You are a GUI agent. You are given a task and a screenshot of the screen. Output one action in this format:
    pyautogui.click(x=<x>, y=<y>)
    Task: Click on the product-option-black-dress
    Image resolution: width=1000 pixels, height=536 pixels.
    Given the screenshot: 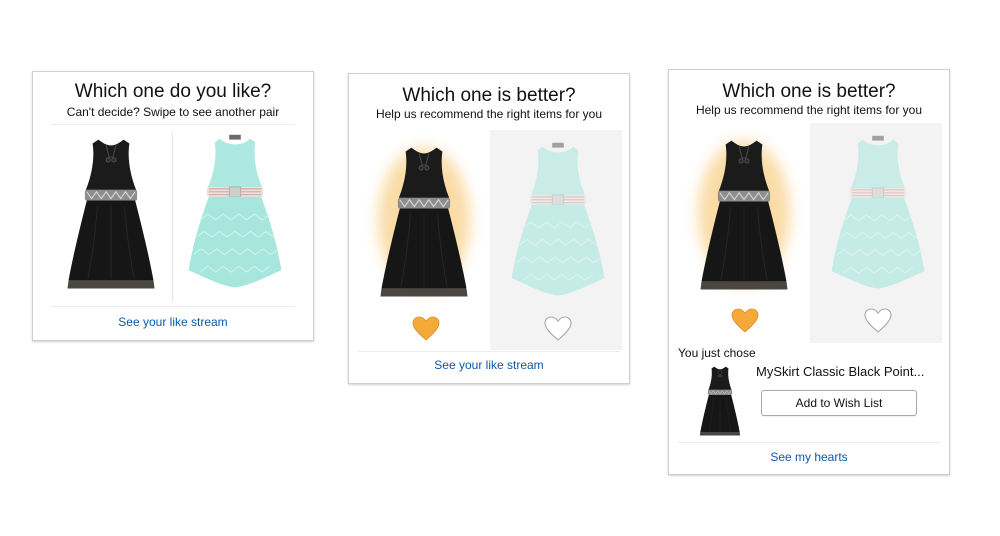 What is the action you would take?
    pyautogui.click(x=111, y=216)
    